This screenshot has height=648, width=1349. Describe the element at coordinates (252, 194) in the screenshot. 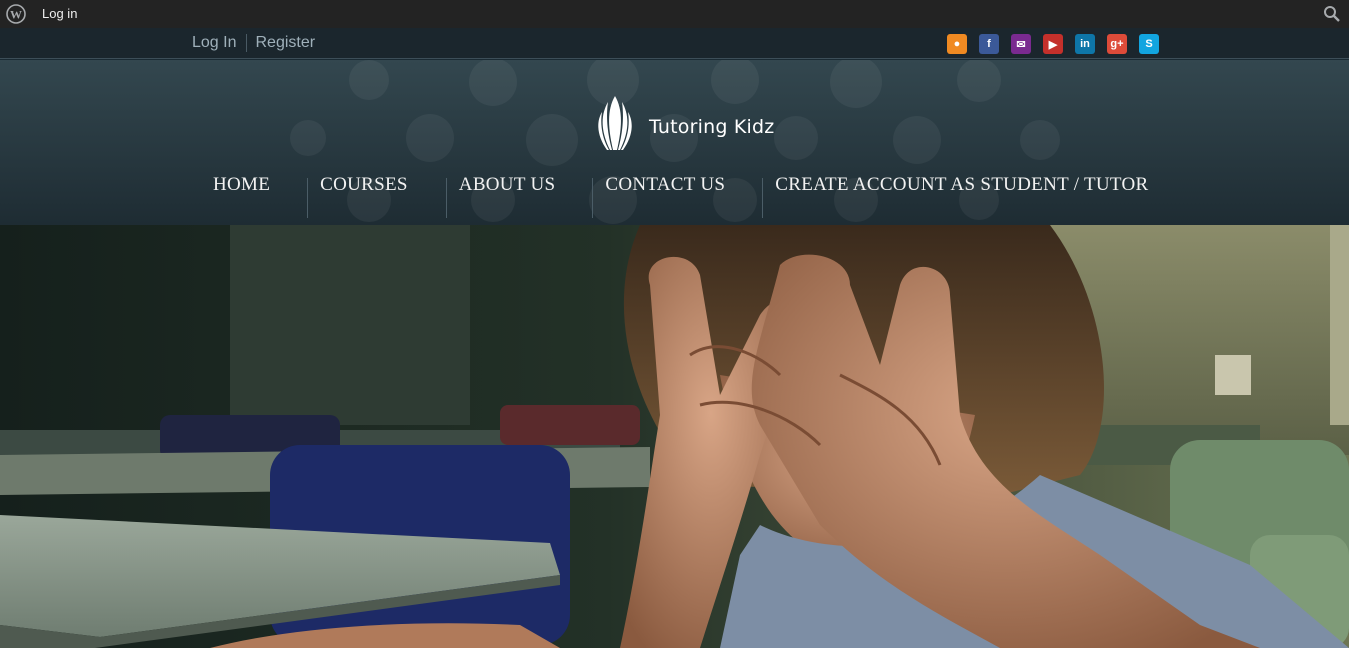

I see `nav-item-home: HOME` at that location.